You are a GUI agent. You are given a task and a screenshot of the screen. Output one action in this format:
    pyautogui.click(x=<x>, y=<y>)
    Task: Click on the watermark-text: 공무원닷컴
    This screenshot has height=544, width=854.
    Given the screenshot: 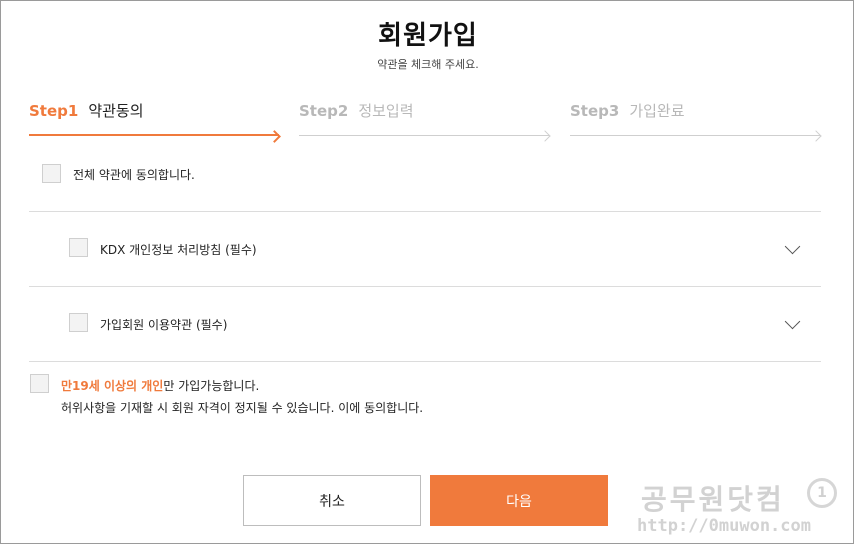 What is the action you would take?
    pyautogui.click(x=713, y=499)
    